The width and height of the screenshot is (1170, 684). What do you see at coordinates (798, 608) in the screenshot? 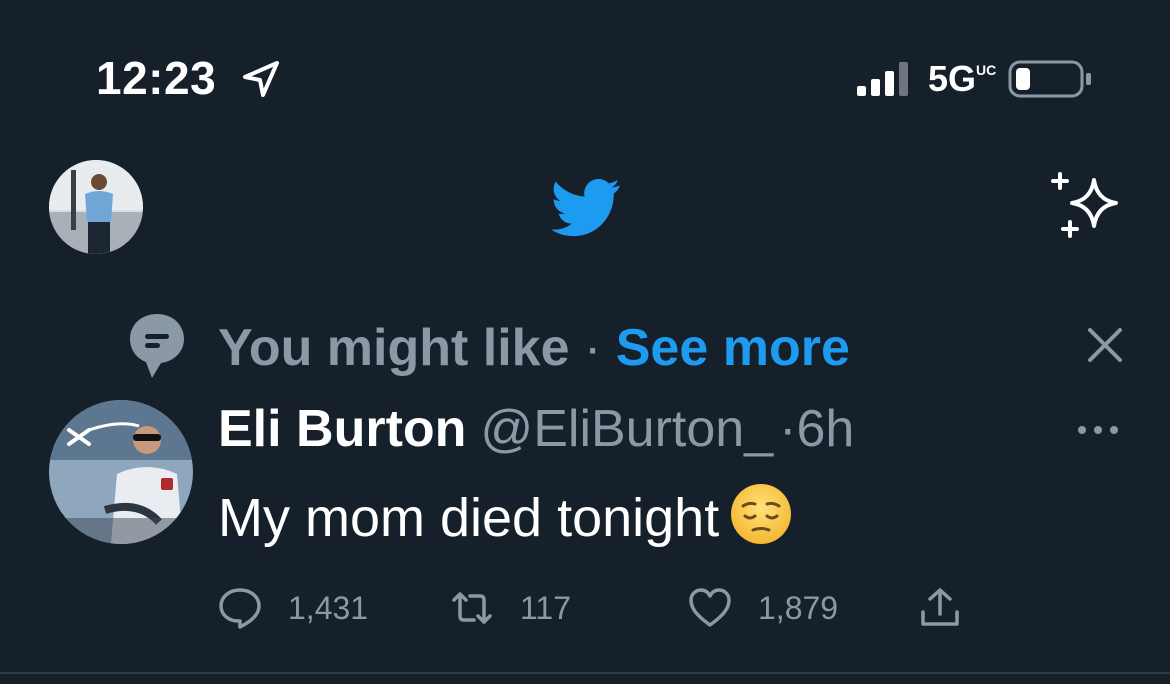
I see `like-count: 1,879` at bounding box center [798, 608].